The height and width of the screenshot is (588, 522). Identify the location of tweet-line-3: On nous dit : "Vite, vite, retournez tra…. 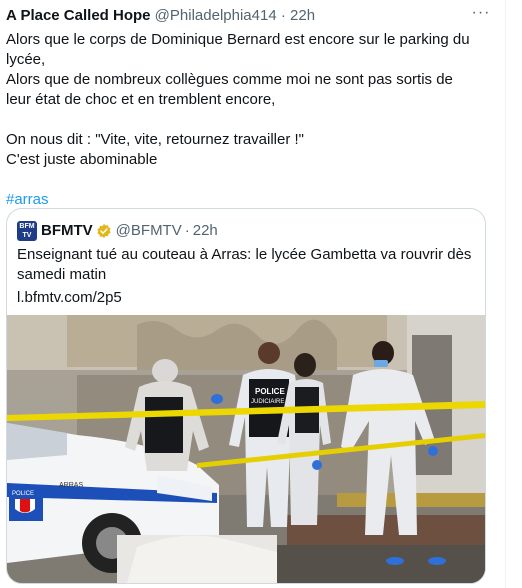
(155, 139).